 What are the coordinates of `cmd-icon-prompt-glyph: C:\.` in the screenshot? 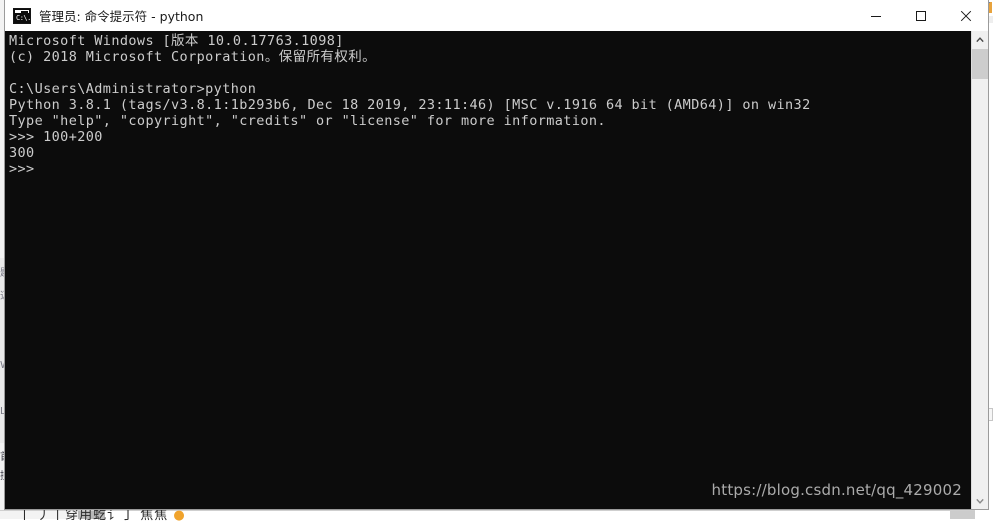 It's located at (23, 17).